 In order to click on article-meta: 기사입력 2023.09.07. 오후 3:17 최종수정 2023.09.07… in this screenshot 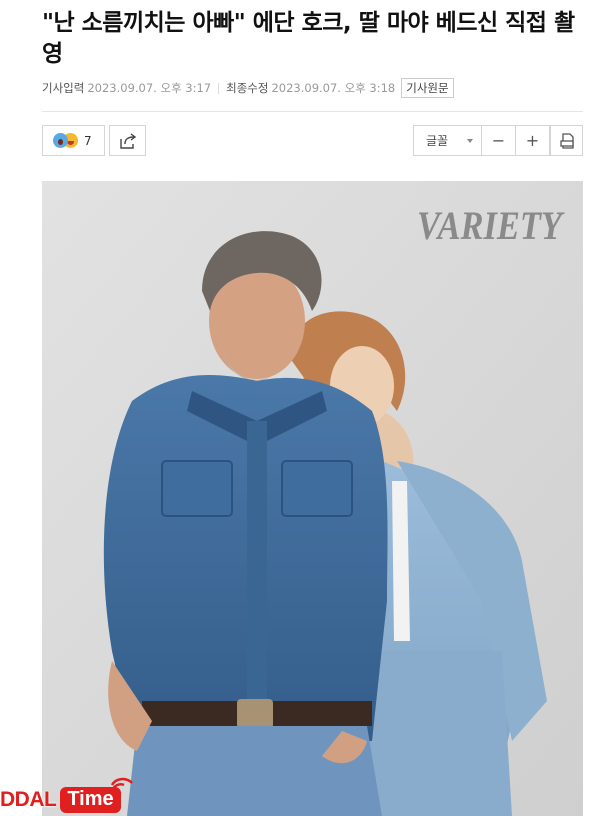, I will do `click(248, 88)`.